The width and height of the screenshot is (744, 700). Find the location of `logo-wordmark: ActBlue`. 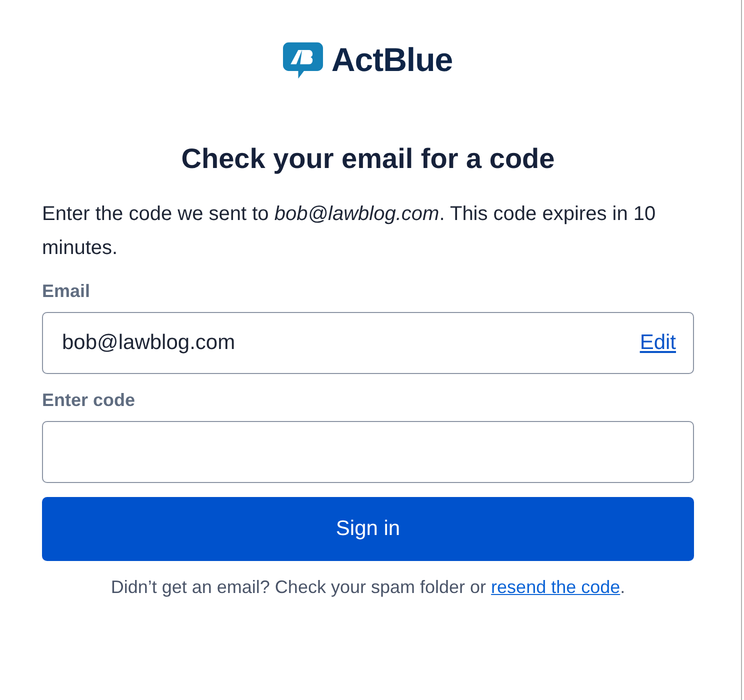

logo-wordmark: ActBlue is located at coordinates (392, 60).